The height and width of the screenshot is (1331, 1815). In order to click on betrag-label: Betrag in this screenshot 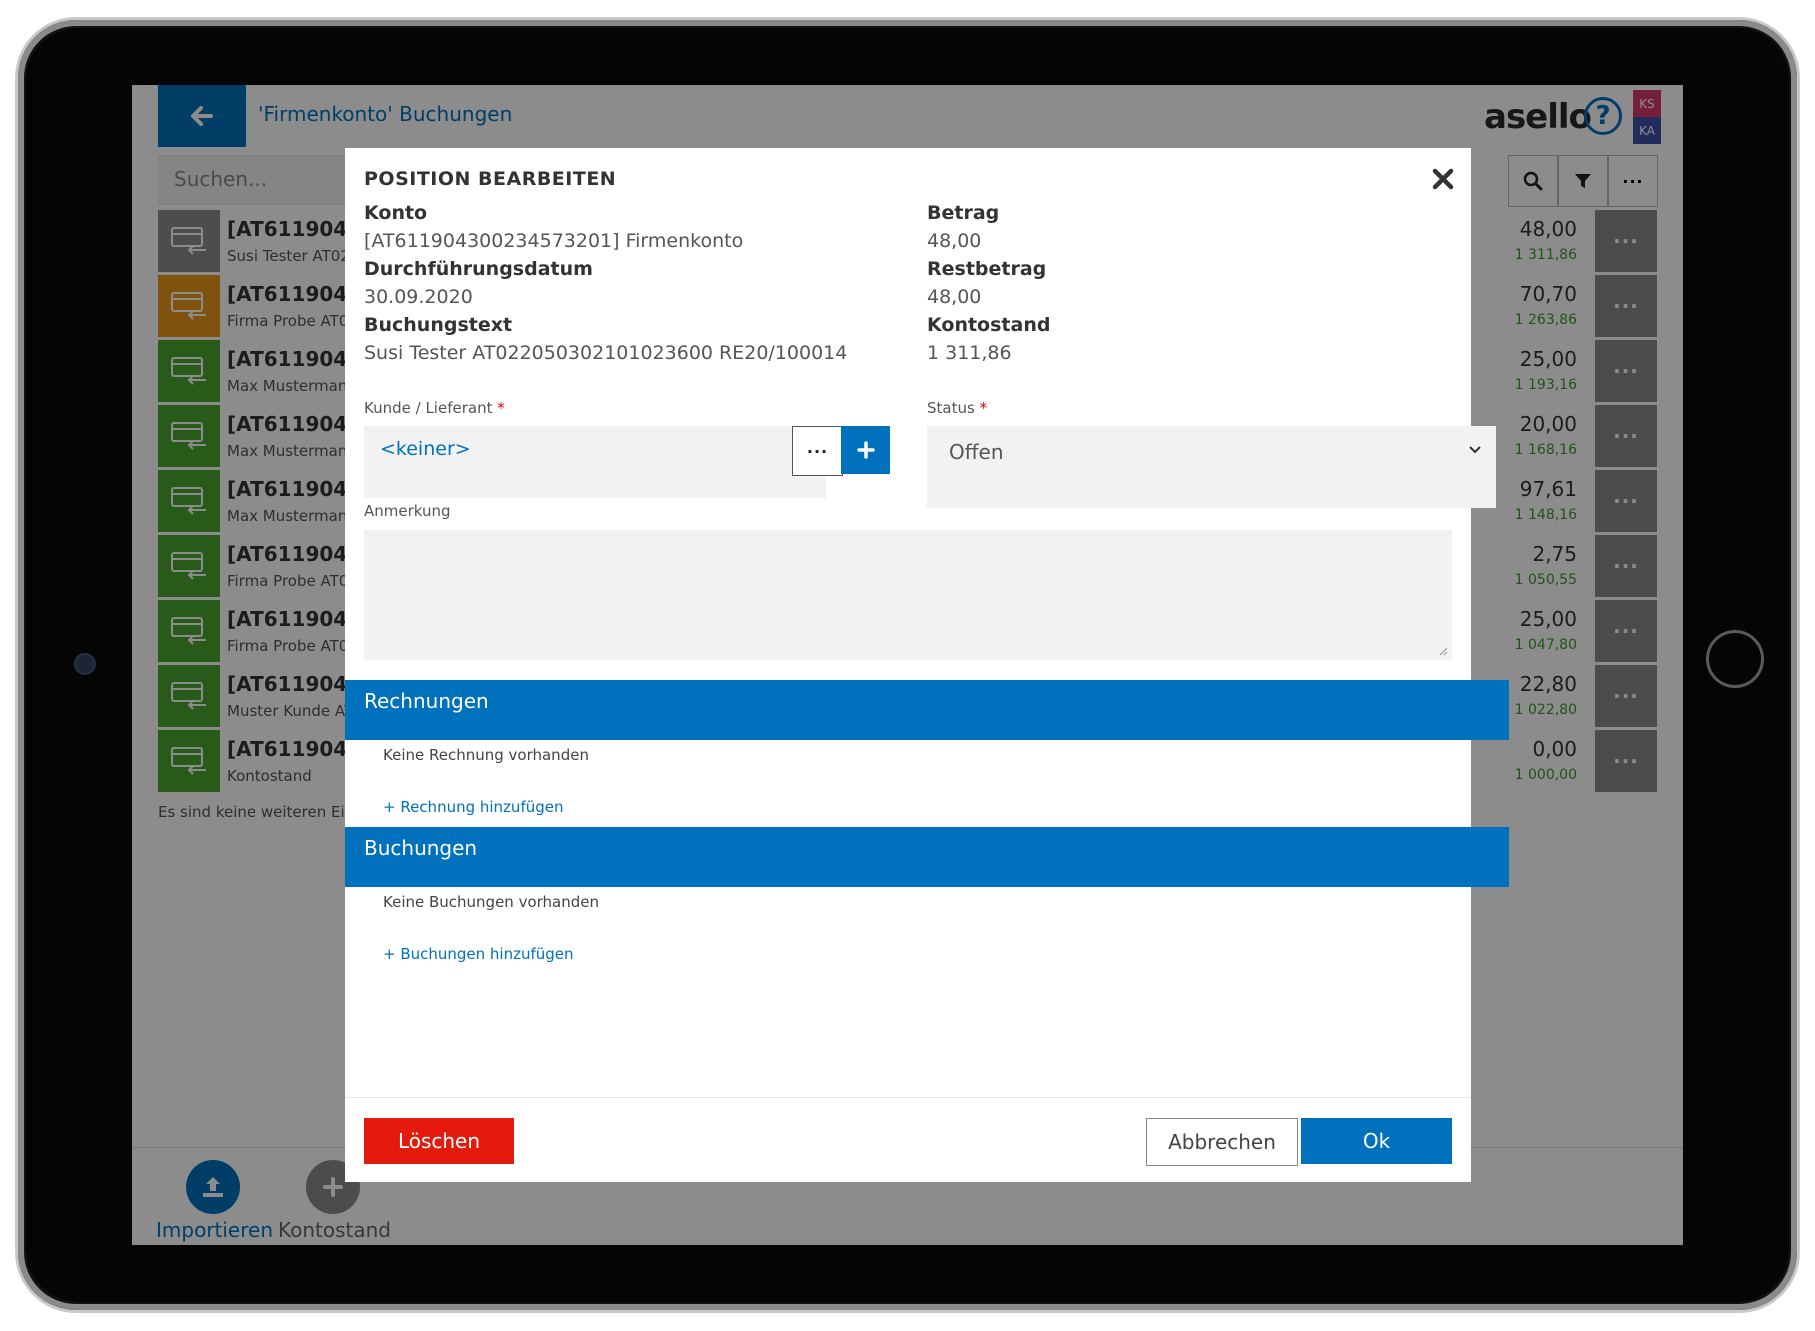, I will do `click(963, 213)`.